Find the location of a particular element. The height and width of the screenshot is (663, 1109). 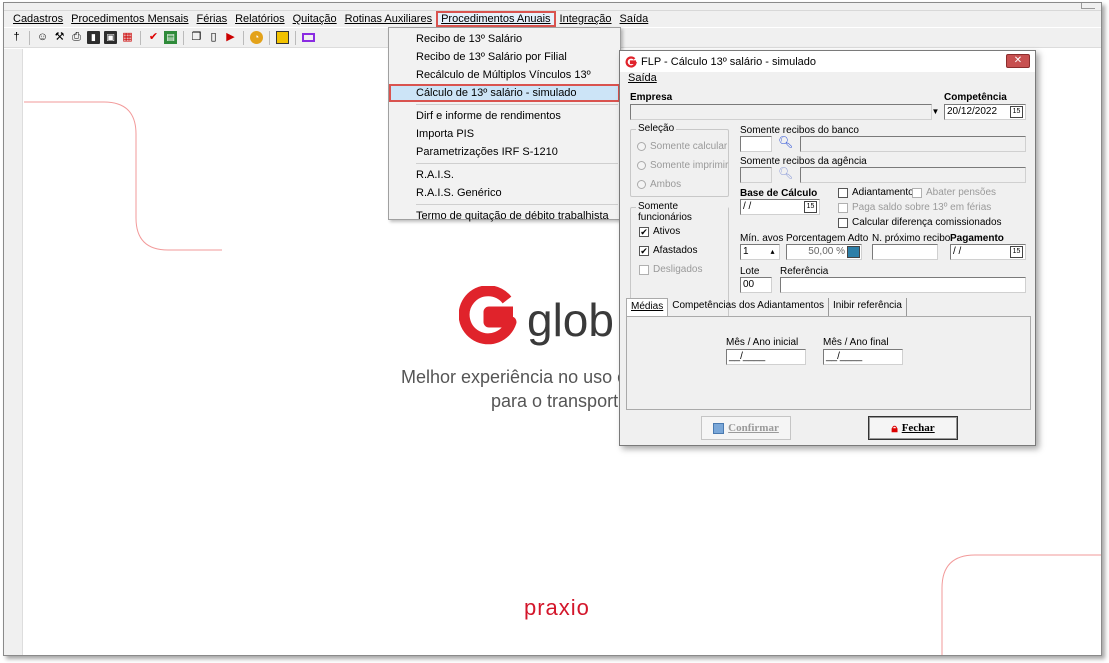

confirmar-button: Confirmar is located at coordinates (746, 428).